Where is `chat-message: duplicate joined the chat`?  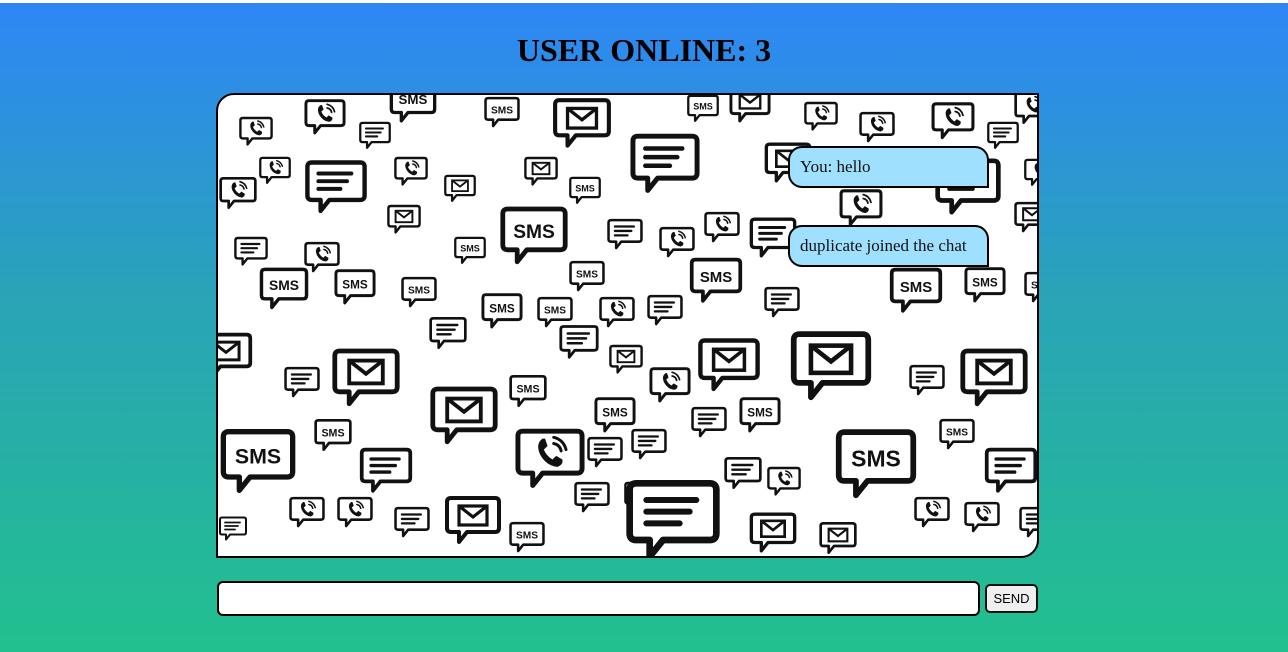 chat-message: duplicate joined the chat is located at coordinates (888, 246).